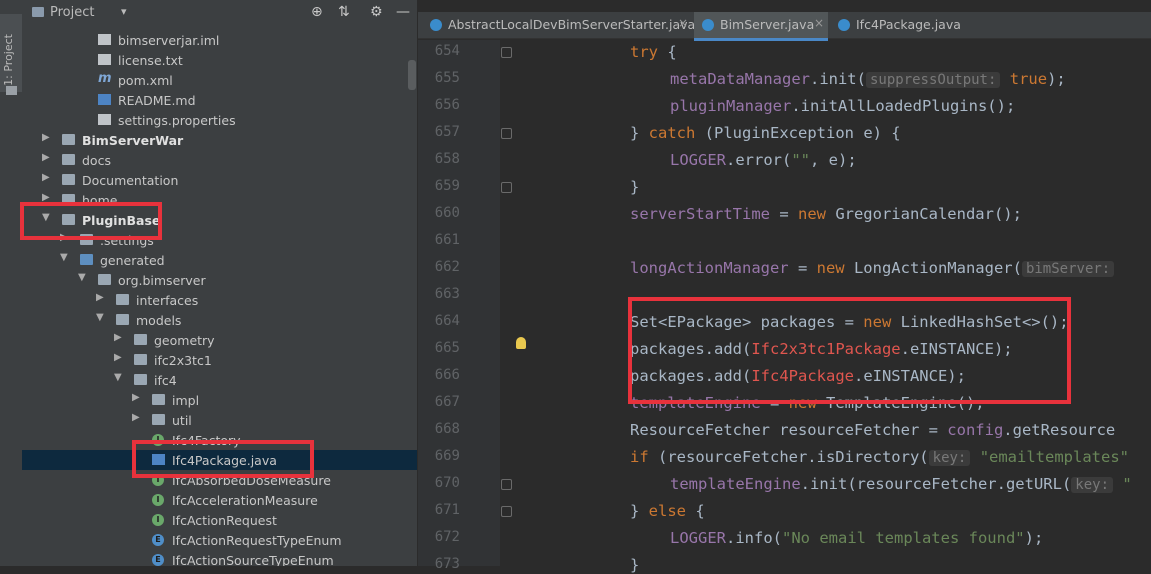  I want to click on tree-item: ▶ BimServerWar, so click(219, 140).